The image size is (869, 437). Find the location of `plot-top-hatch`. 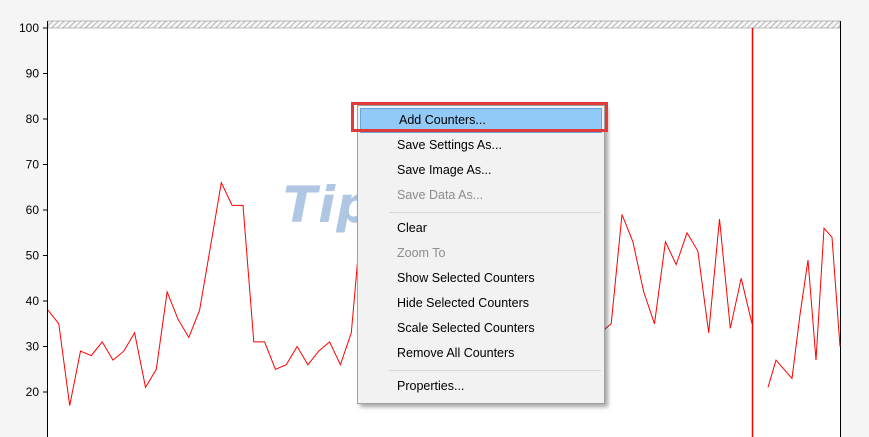

plot-top-hatch is located at coordinates (444, 24).